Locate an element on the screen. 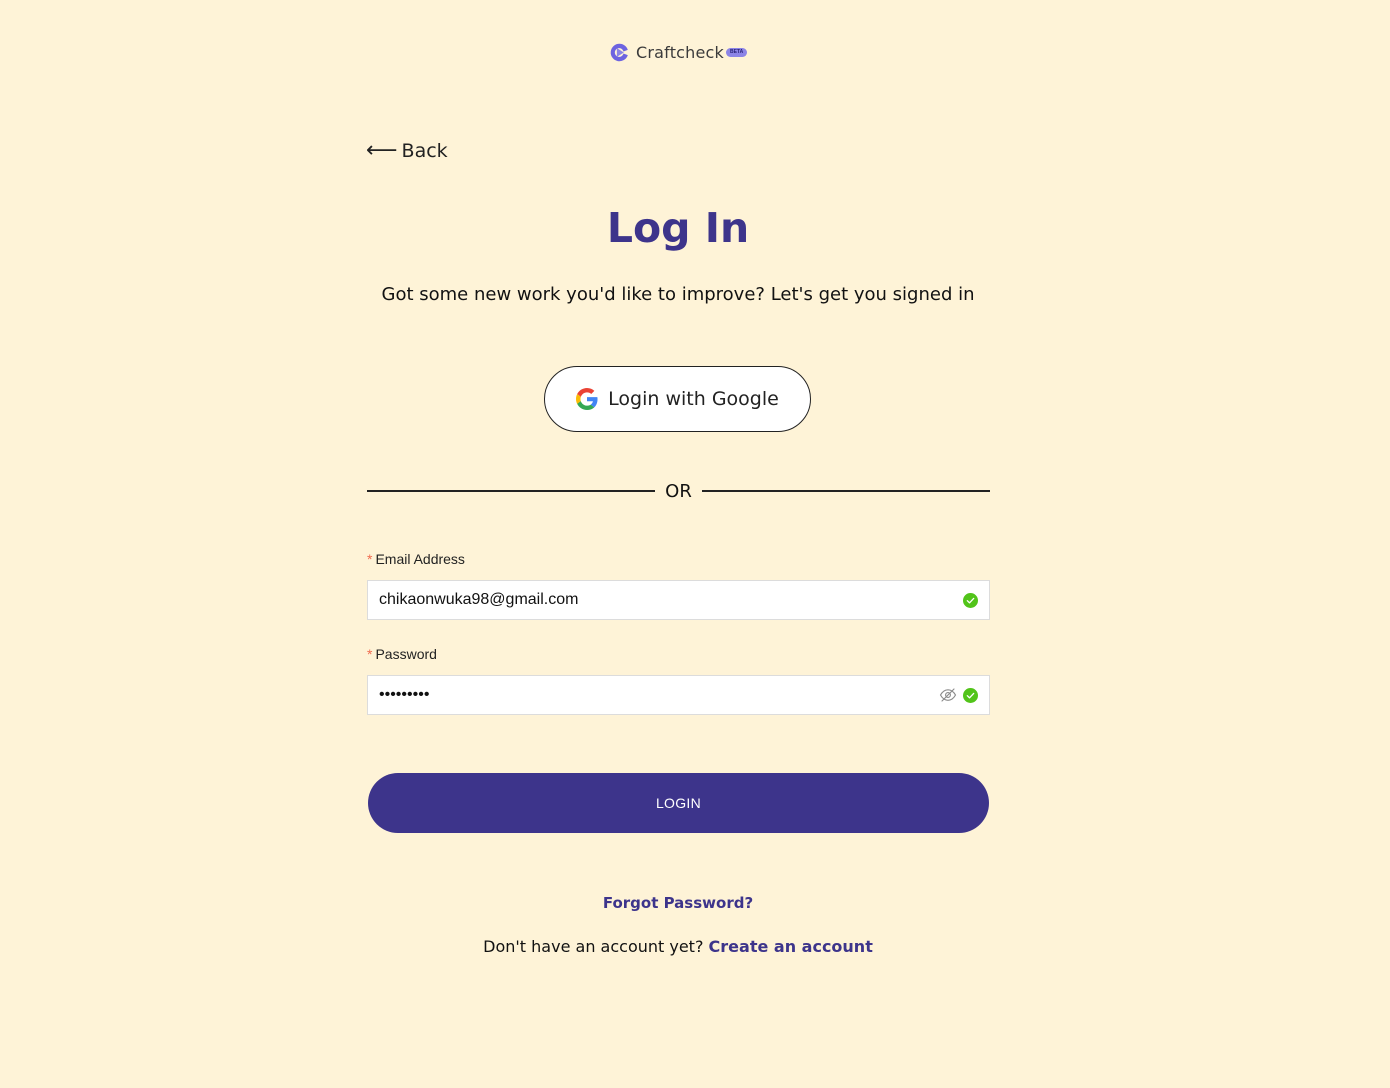 The image size is (1390, 1088). or-divider: OR is located at coordinates (678, 491).